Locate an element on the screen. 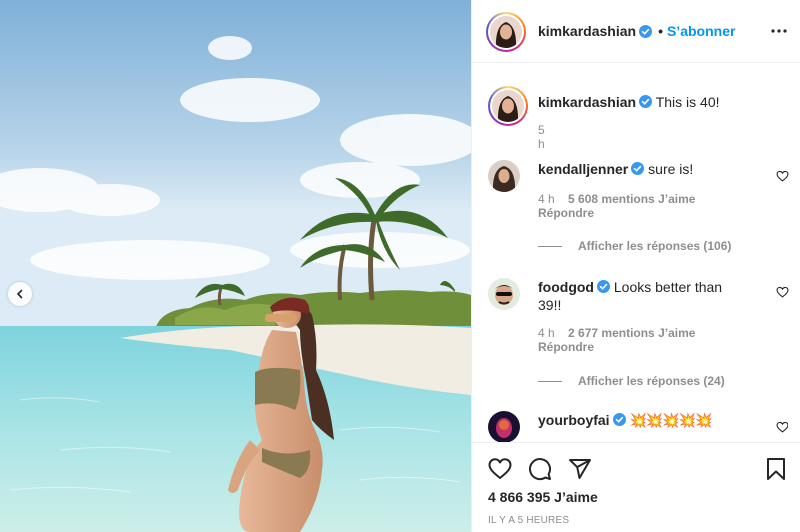  comment-username: kendalljenner is located at coordinates (583, 169).